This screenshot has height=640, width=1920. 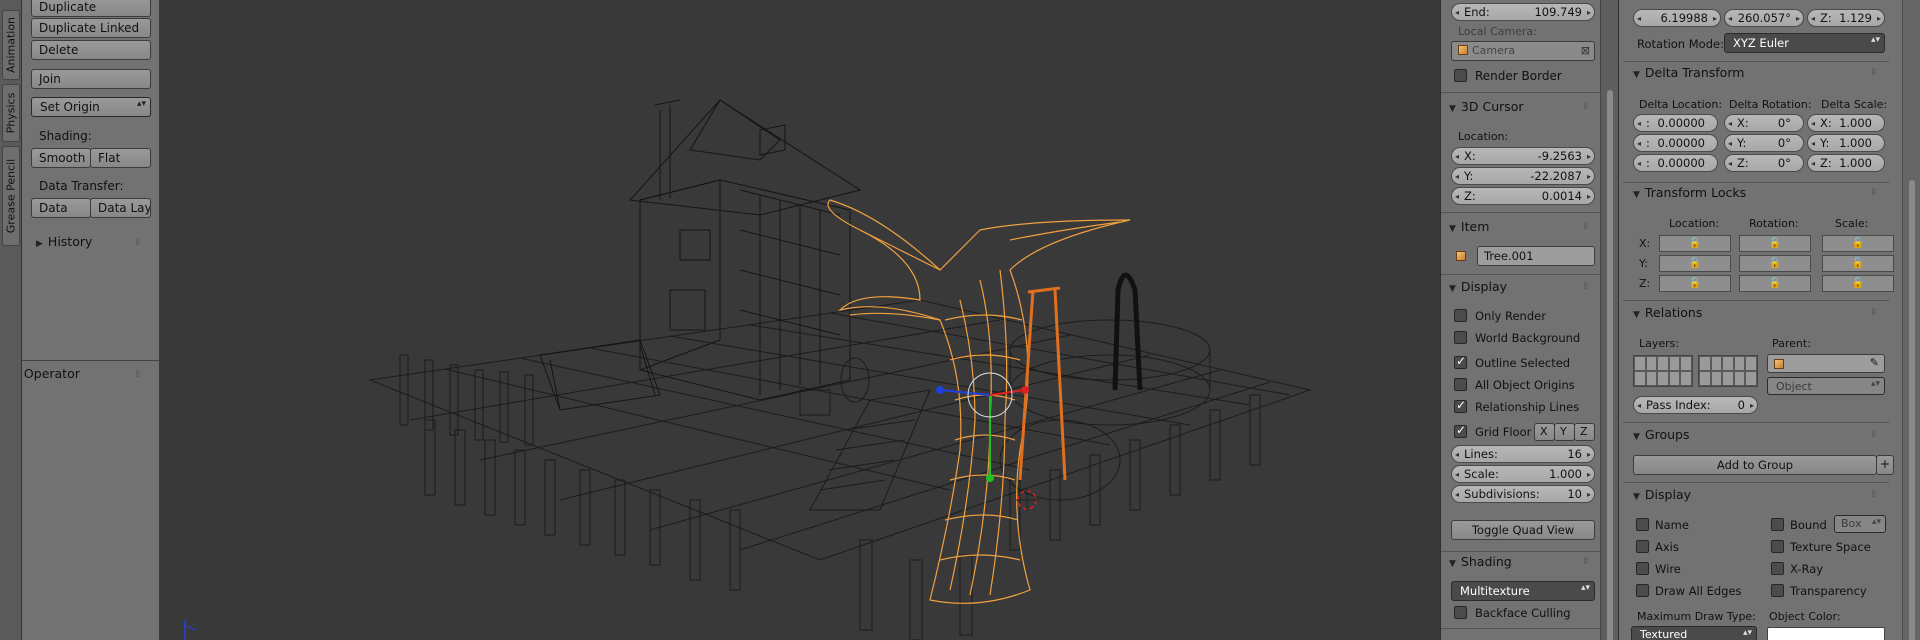 What do you see at coordinates (61, 208) in the screenshot?
I see `data-button: Data` at bounding box center [61, 208].